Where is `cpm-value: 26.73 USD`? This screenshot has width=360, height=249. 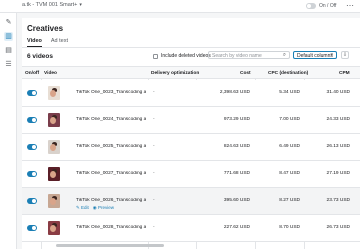
cpm-value: 26.73 USD is located at coordinates (338, 227).